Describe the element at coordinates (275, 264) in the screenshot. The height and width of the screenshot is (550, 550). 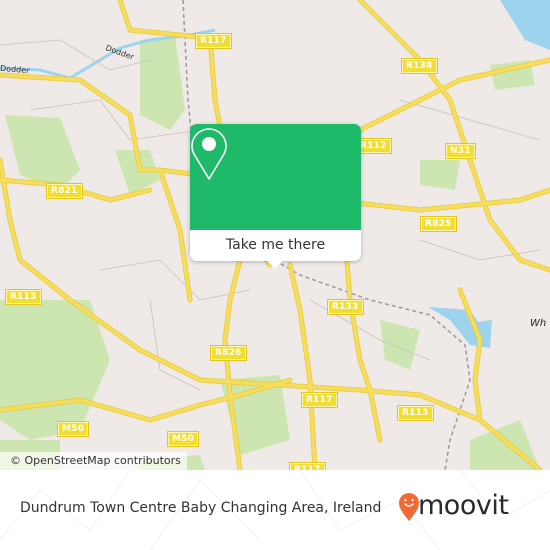
I see `popup-pointer` at that location.